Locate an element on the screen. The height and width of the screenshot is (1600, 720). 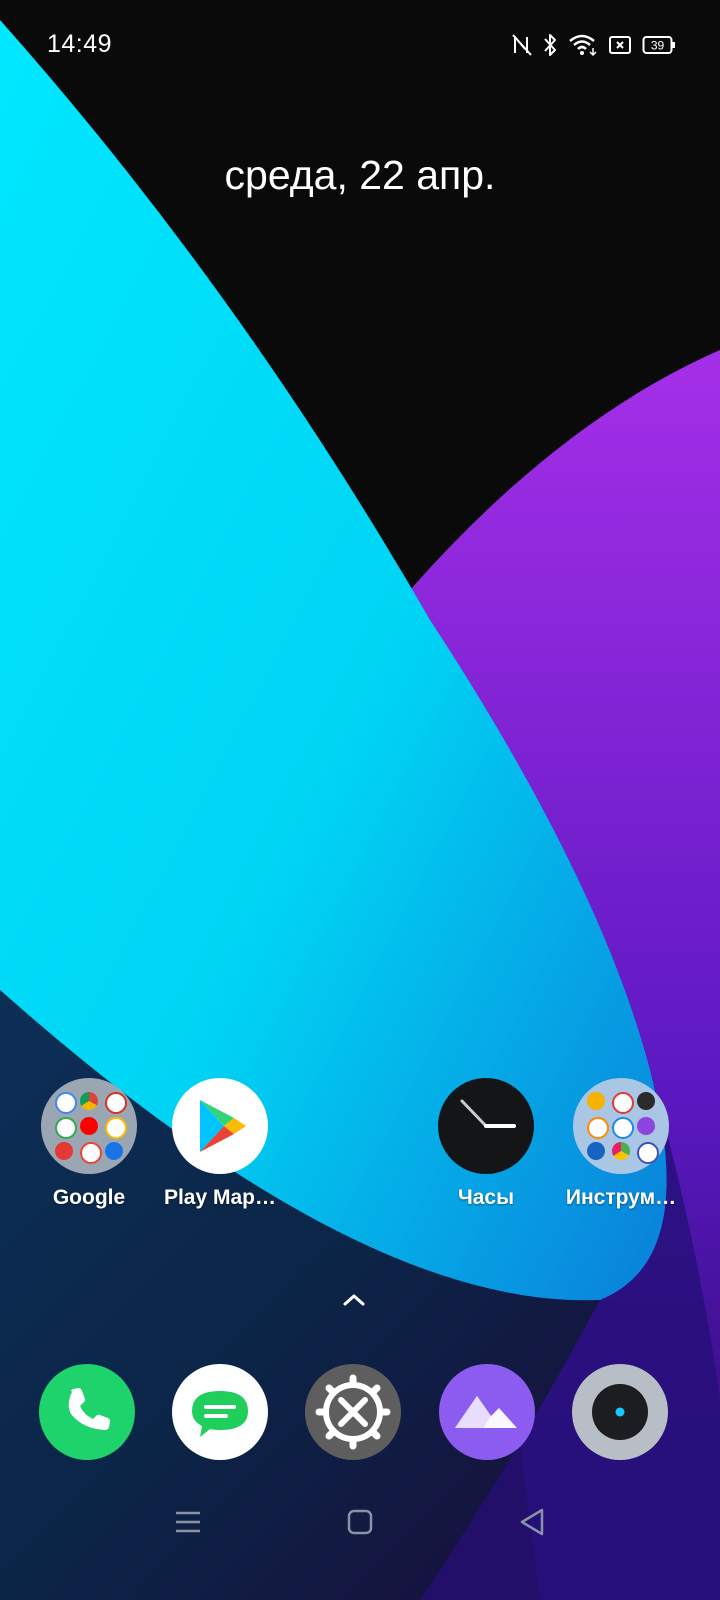
app-clock: Часы is located at coordinates (486, 1144).